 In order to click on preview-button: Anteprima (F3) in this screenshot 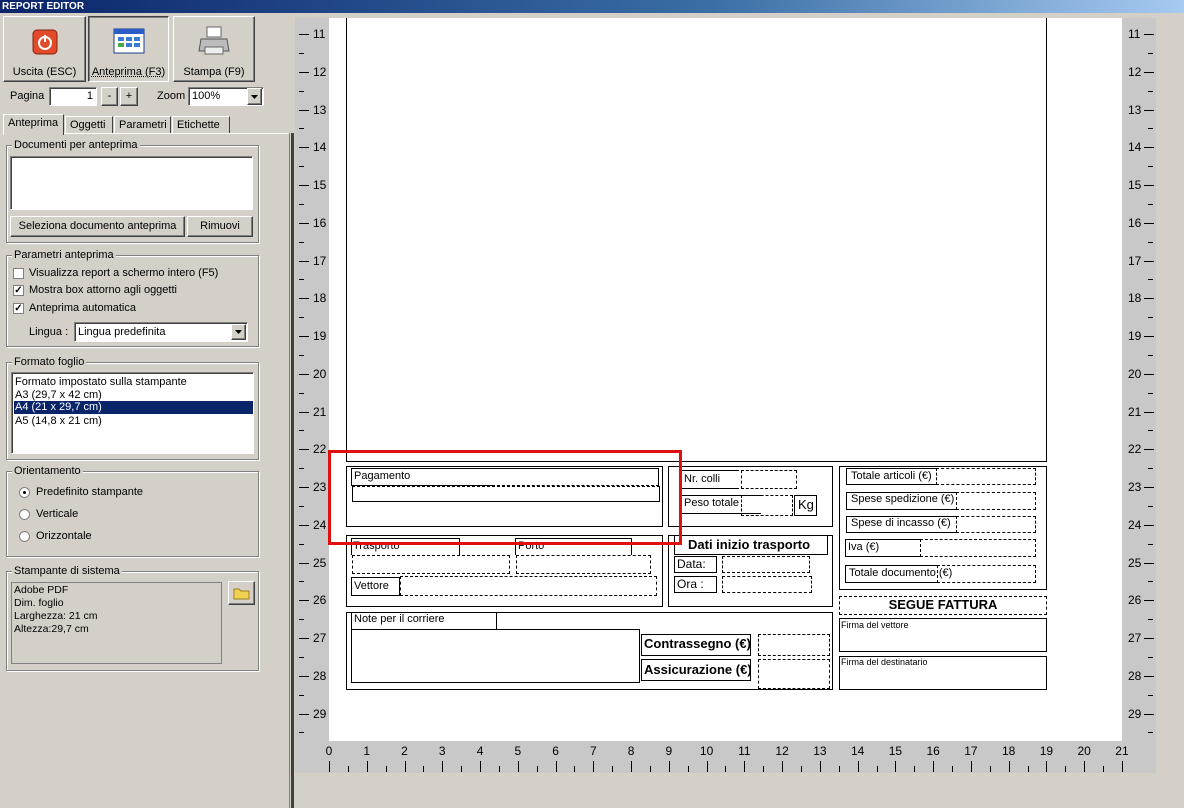, I will do `click(128, 49)`.